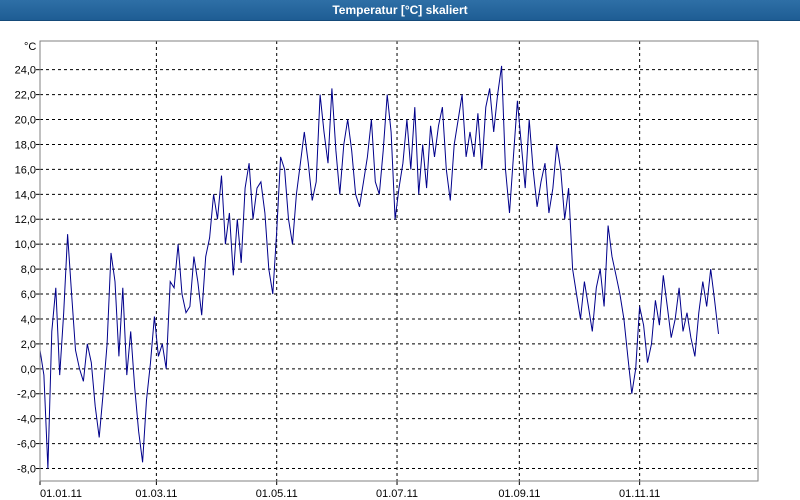 This screenshot has height=500, width=800. What do you see at coordinates (28, 320) in the screenshot?
I see `y-tick-label: 4,0` at bounding box center [28, 320].